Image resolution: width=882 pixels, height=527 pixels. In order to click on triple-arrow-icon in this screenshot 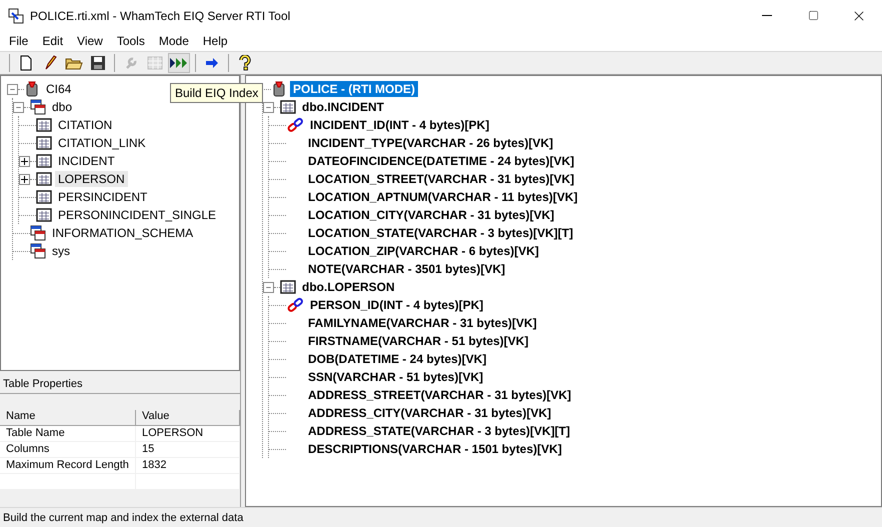, I will do `click(179, 63)`.